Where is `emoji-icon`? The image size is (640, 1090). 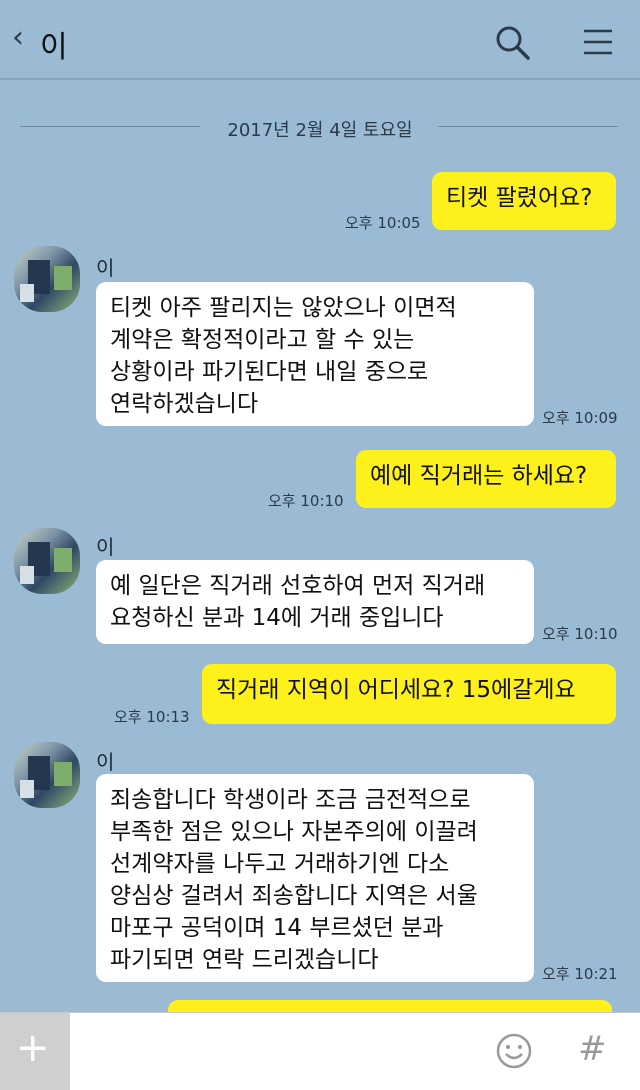 emoji-icon is located at coordinates (514, 1051).